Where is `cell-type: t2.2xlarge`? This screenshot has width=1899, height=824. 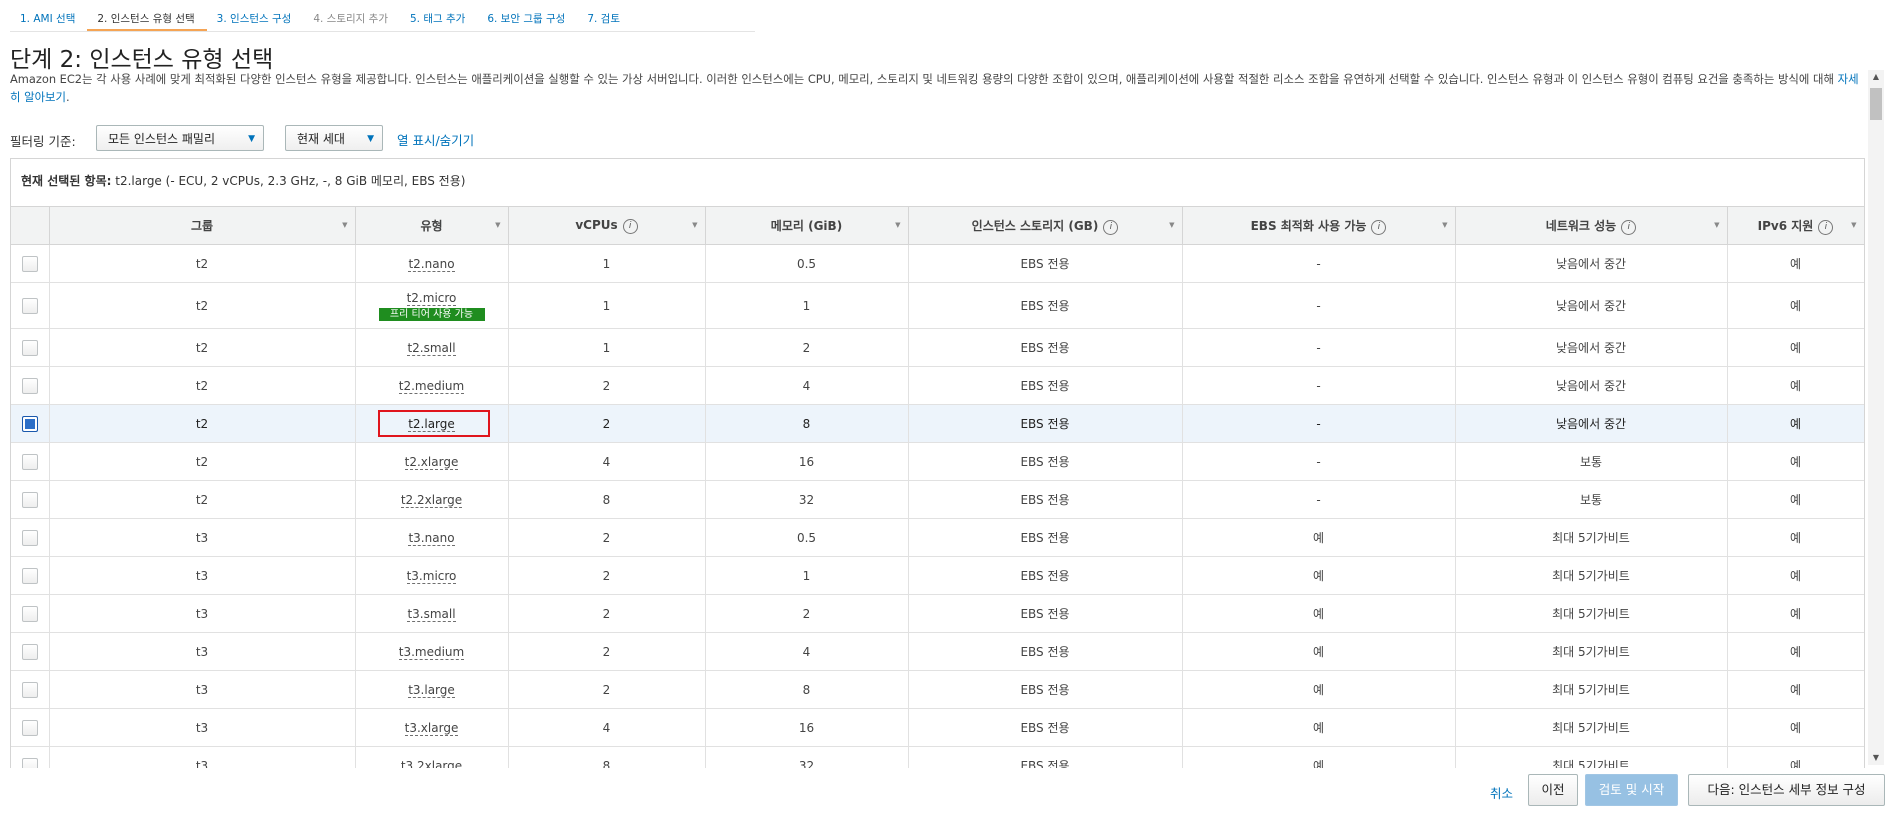 cell-type: t2.2xlarge is located at coordinates (432, 499).